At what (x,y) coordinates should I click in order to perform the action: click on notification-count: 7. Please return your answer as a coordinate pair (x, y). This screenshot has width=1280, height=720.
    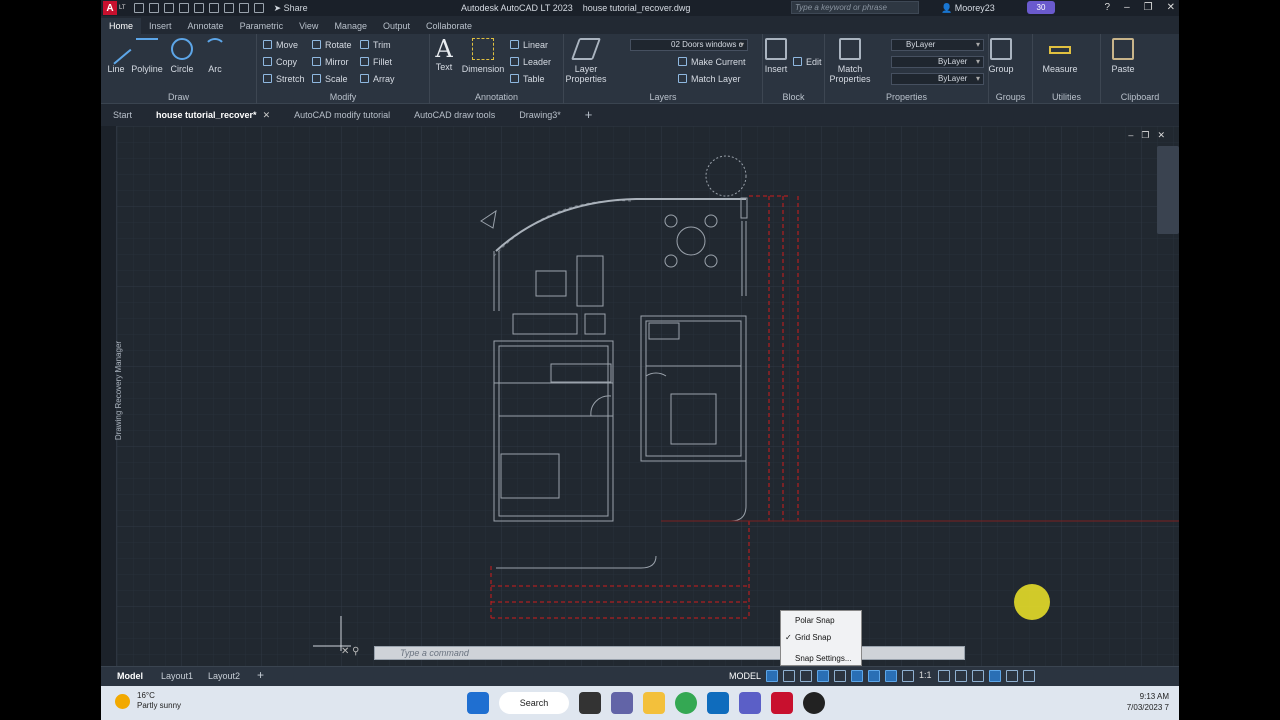
    Looking at the image, I should click on (1167, 707).